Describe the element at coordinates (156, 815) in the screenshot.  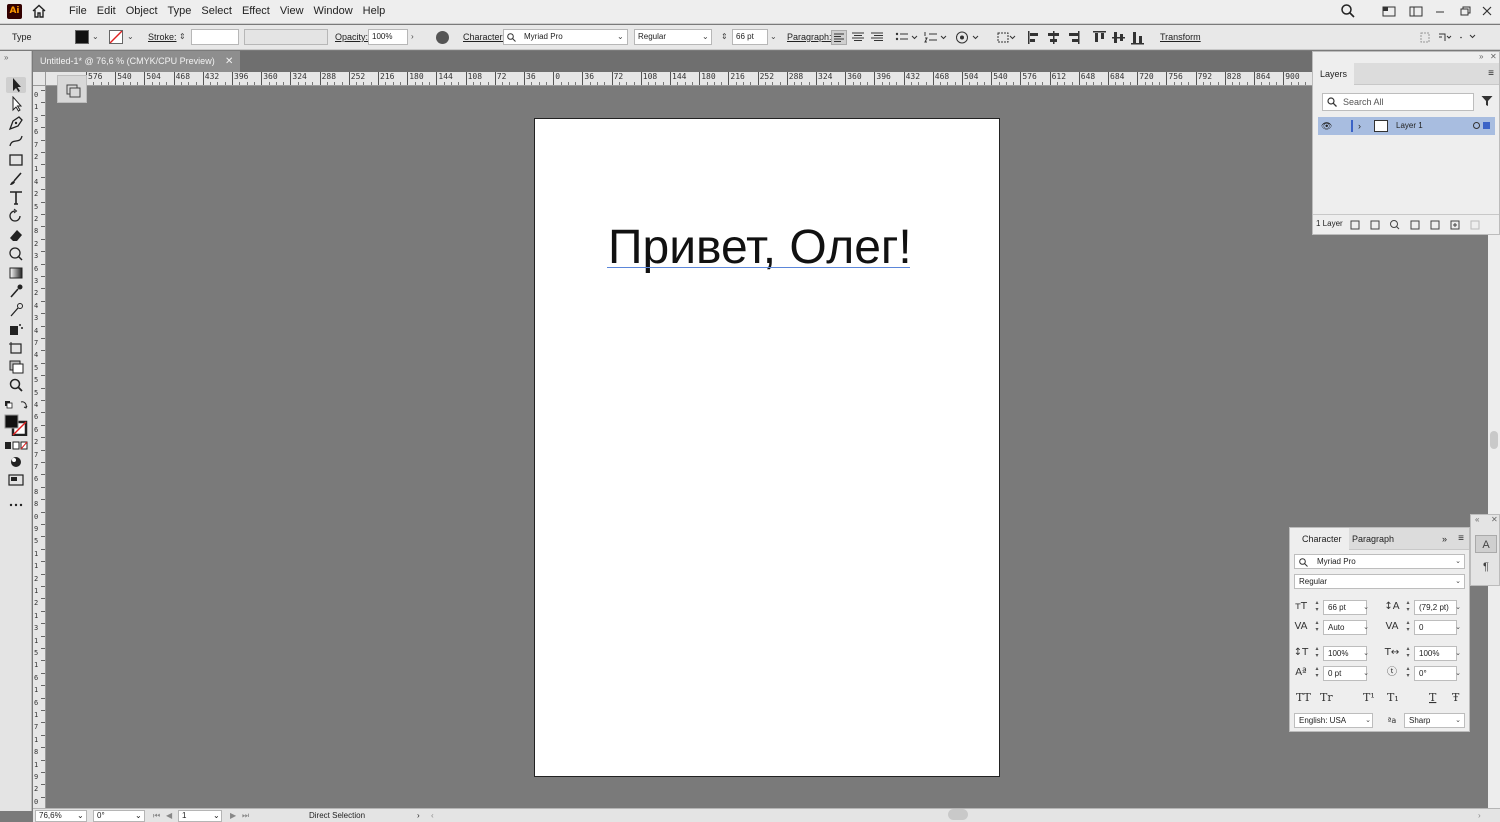
I see `first-artboard-icon: ⏮` at that location.